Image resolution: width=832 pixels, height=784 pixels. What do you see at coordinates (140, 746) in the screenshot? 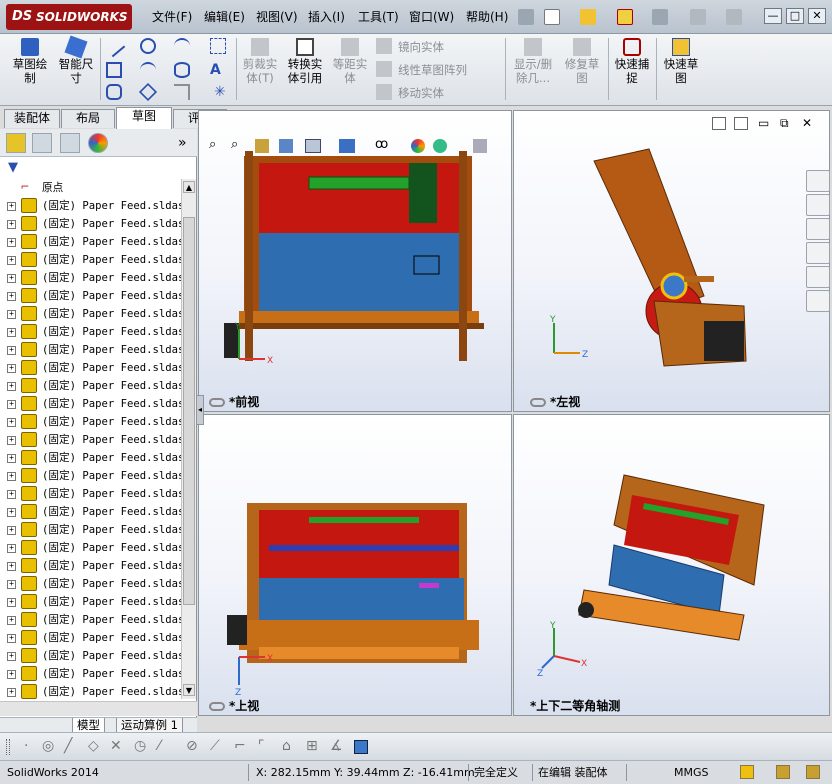
I see `offset-tool-icon: ◷` at bounding box center [140, 746].